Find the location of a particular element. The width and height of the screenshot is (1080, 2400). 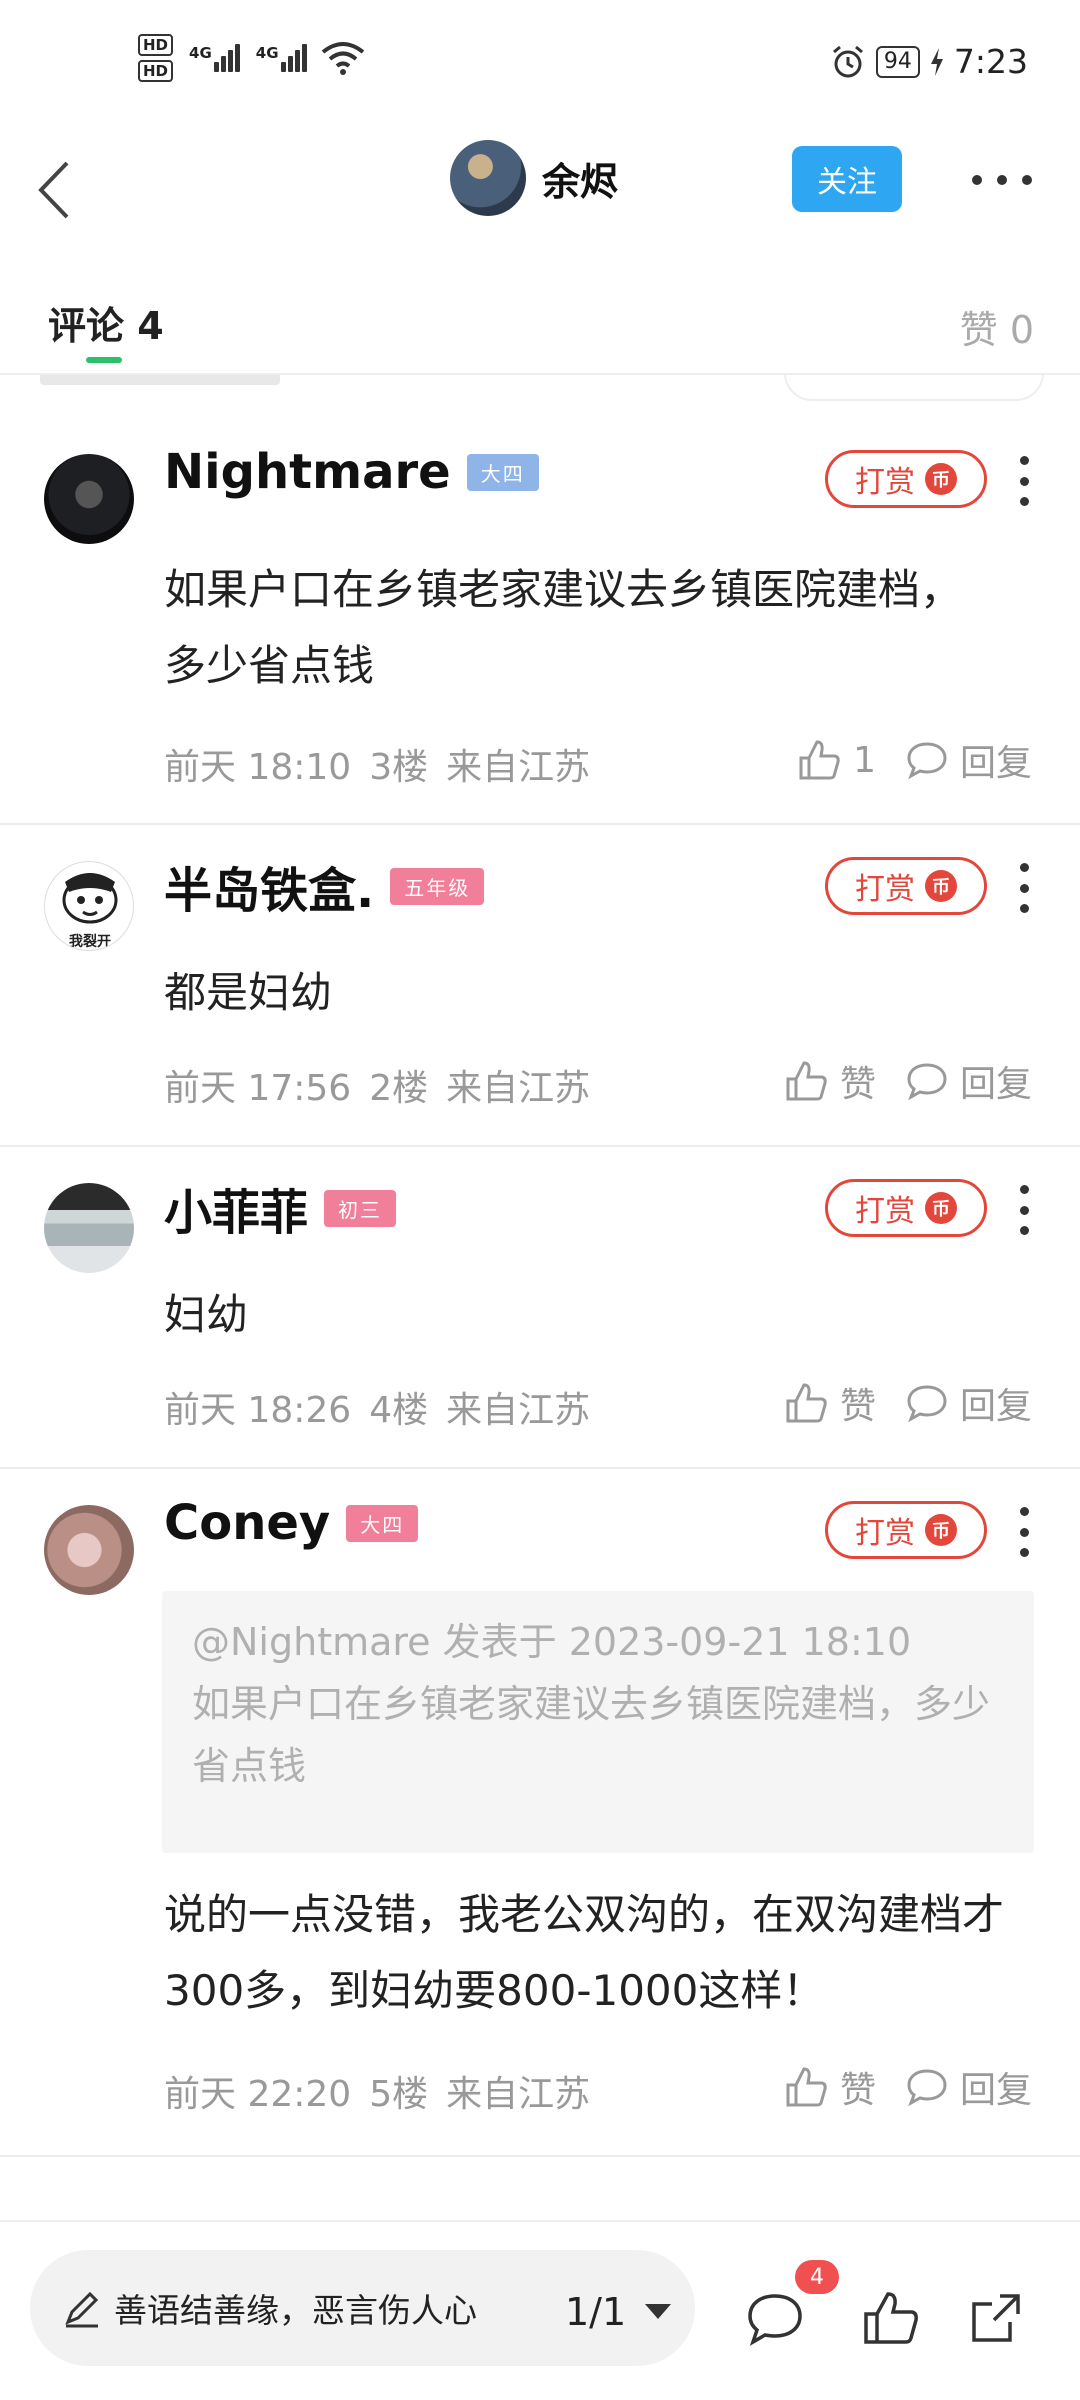

clock: 7:23 is located at coordinates (990, 61).